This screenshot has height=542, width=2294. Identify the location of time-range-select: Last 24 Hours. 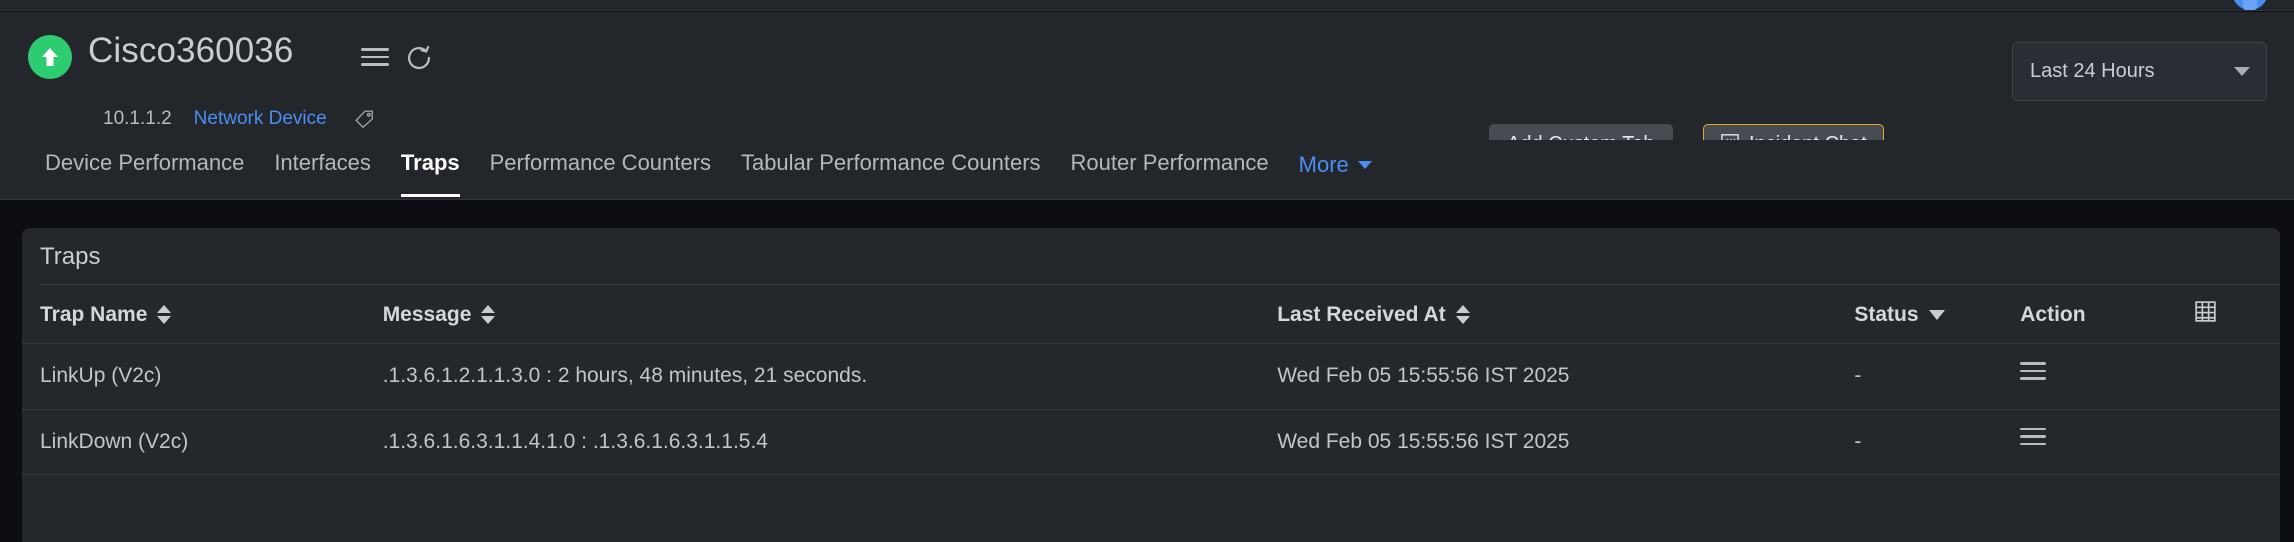
(2139, 71).